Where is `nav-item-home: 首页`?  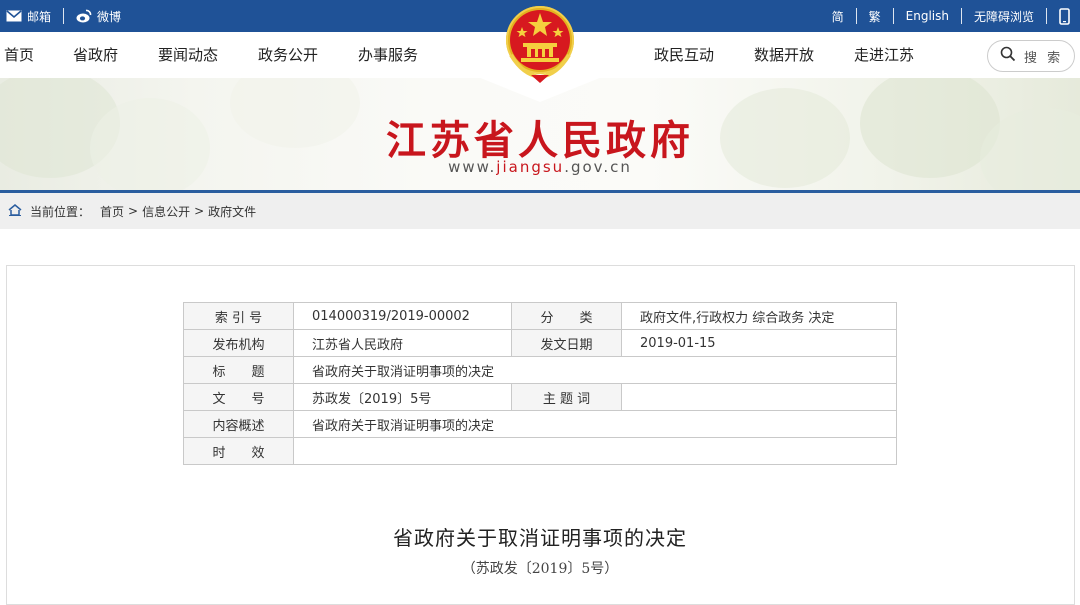 nav-item-home: 首页 is located at coordinates (19, 55).